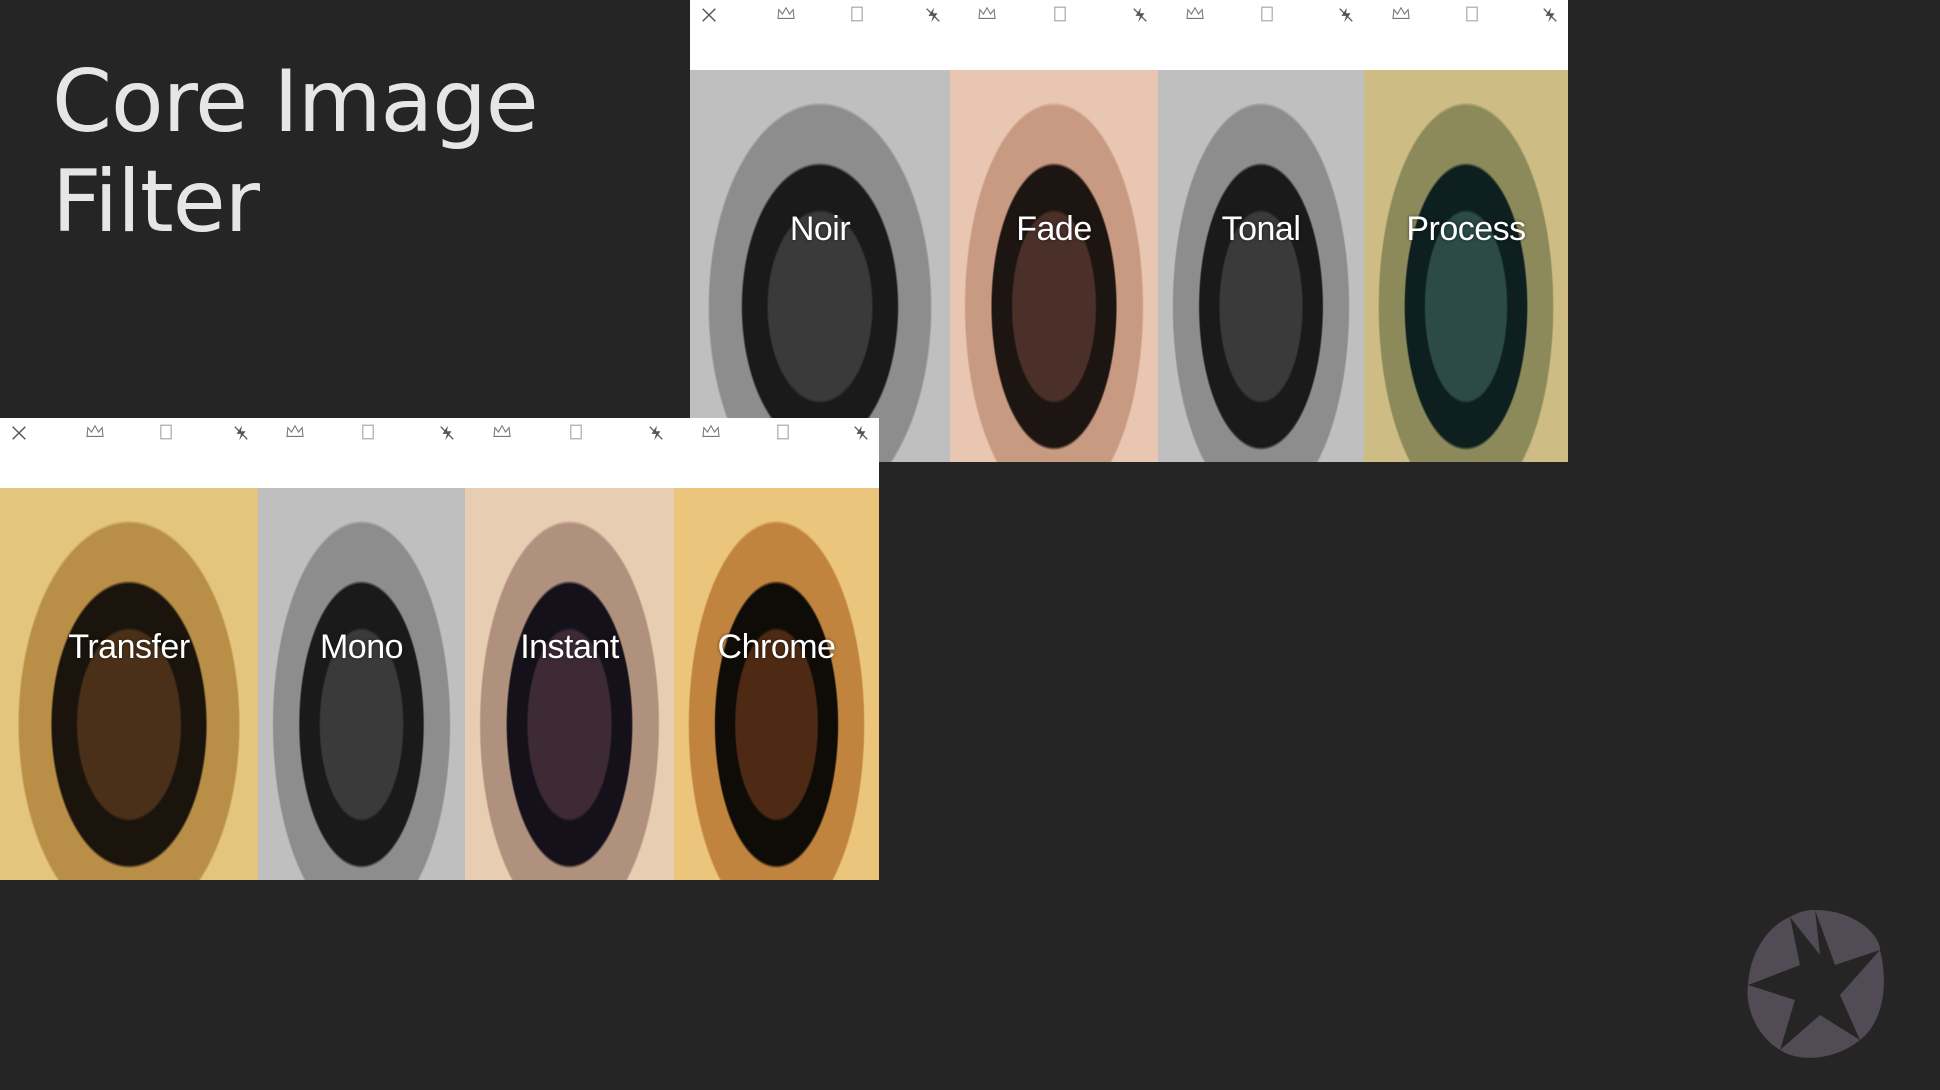 The image size is (1940, 1090). Describe the element at coordinates (361, 684) in the screenshot. I see `camera-preview-photo: Mono` at that location.